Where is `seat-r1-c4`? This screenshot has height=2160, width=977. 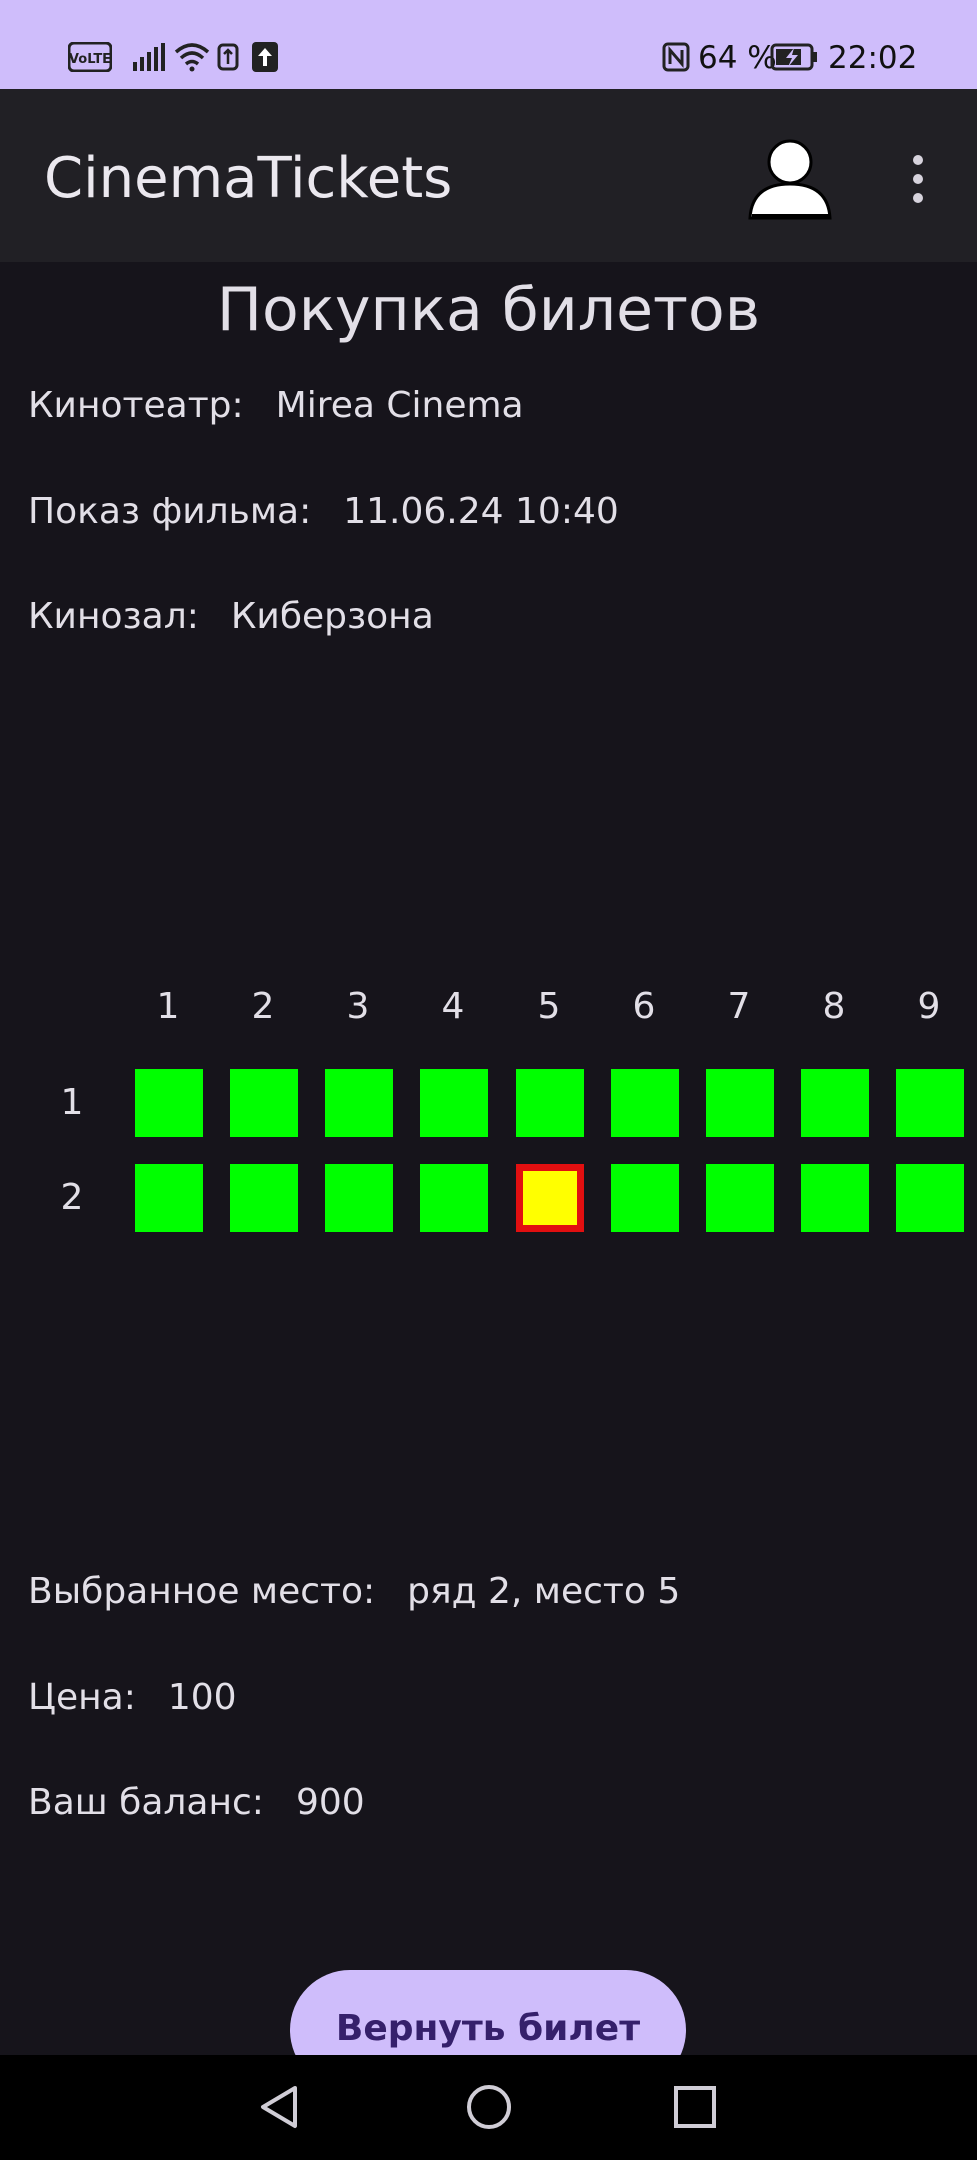
seat-r1-c4 is located at coordinates (454, 1103).